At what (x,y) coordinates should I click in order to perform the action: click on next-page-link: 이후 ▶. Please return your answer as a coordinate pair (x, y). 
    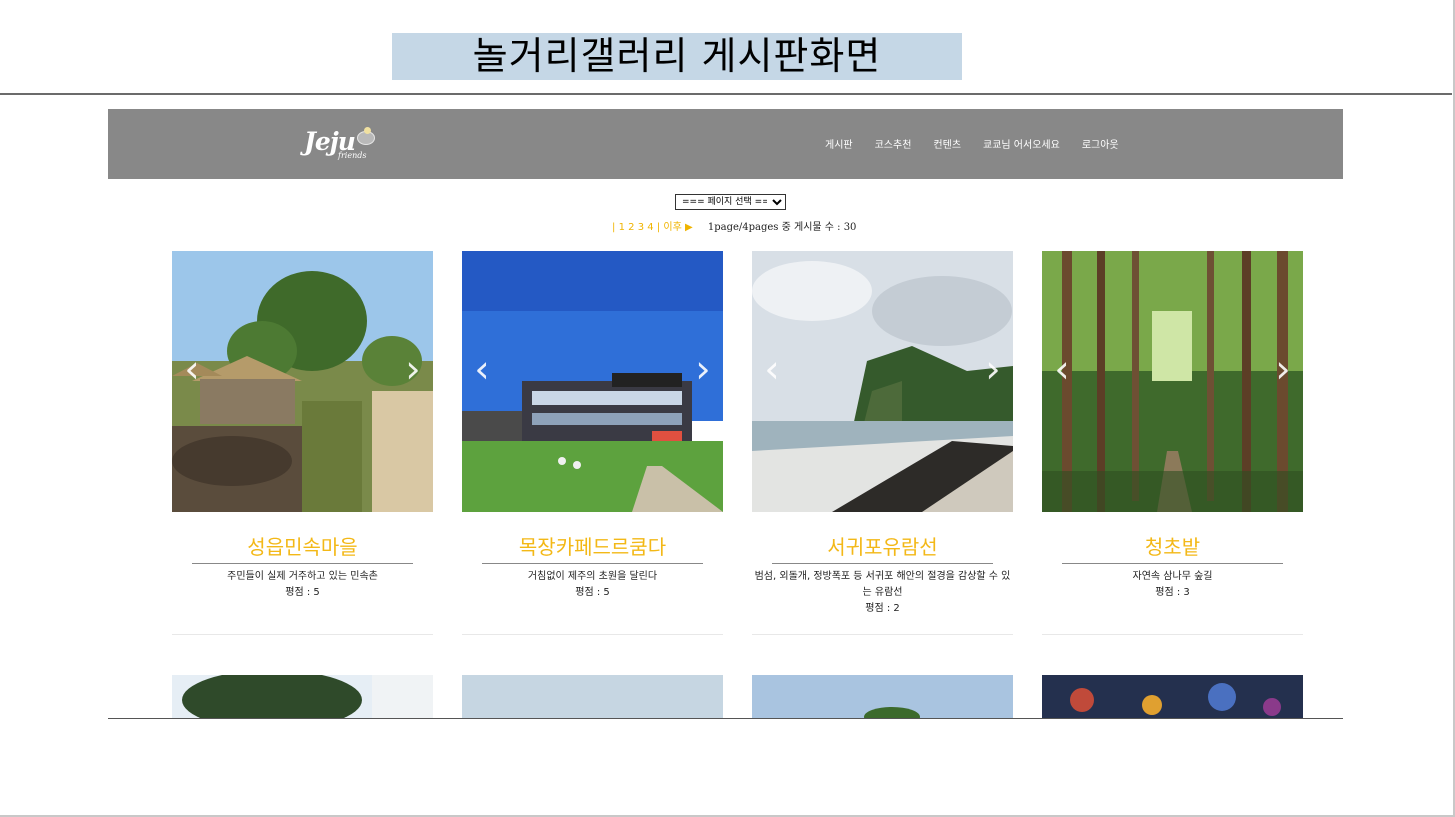
    Looking at the image, I should click on (677, 227).